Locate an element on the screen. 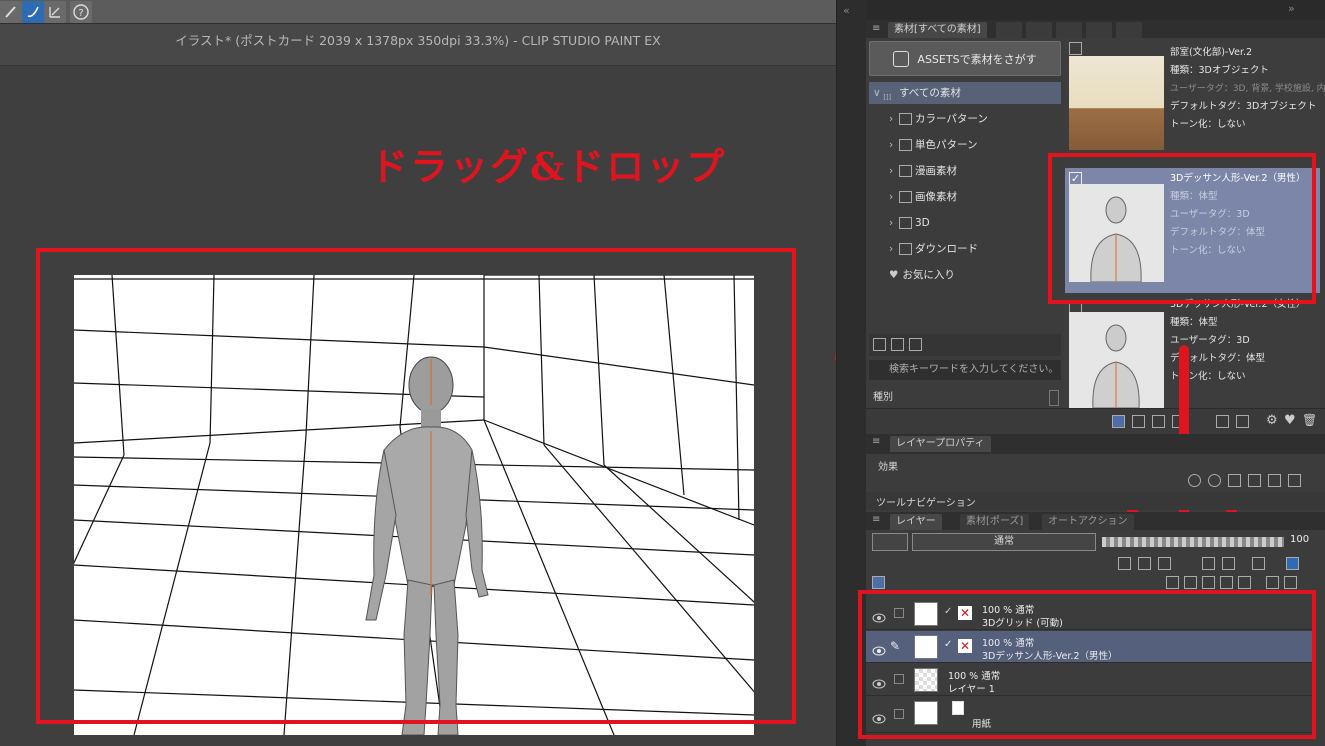 The width and height of the screenshot is (1325, 746). tree-label: 単色パターン is located at coordinates (946, 145).